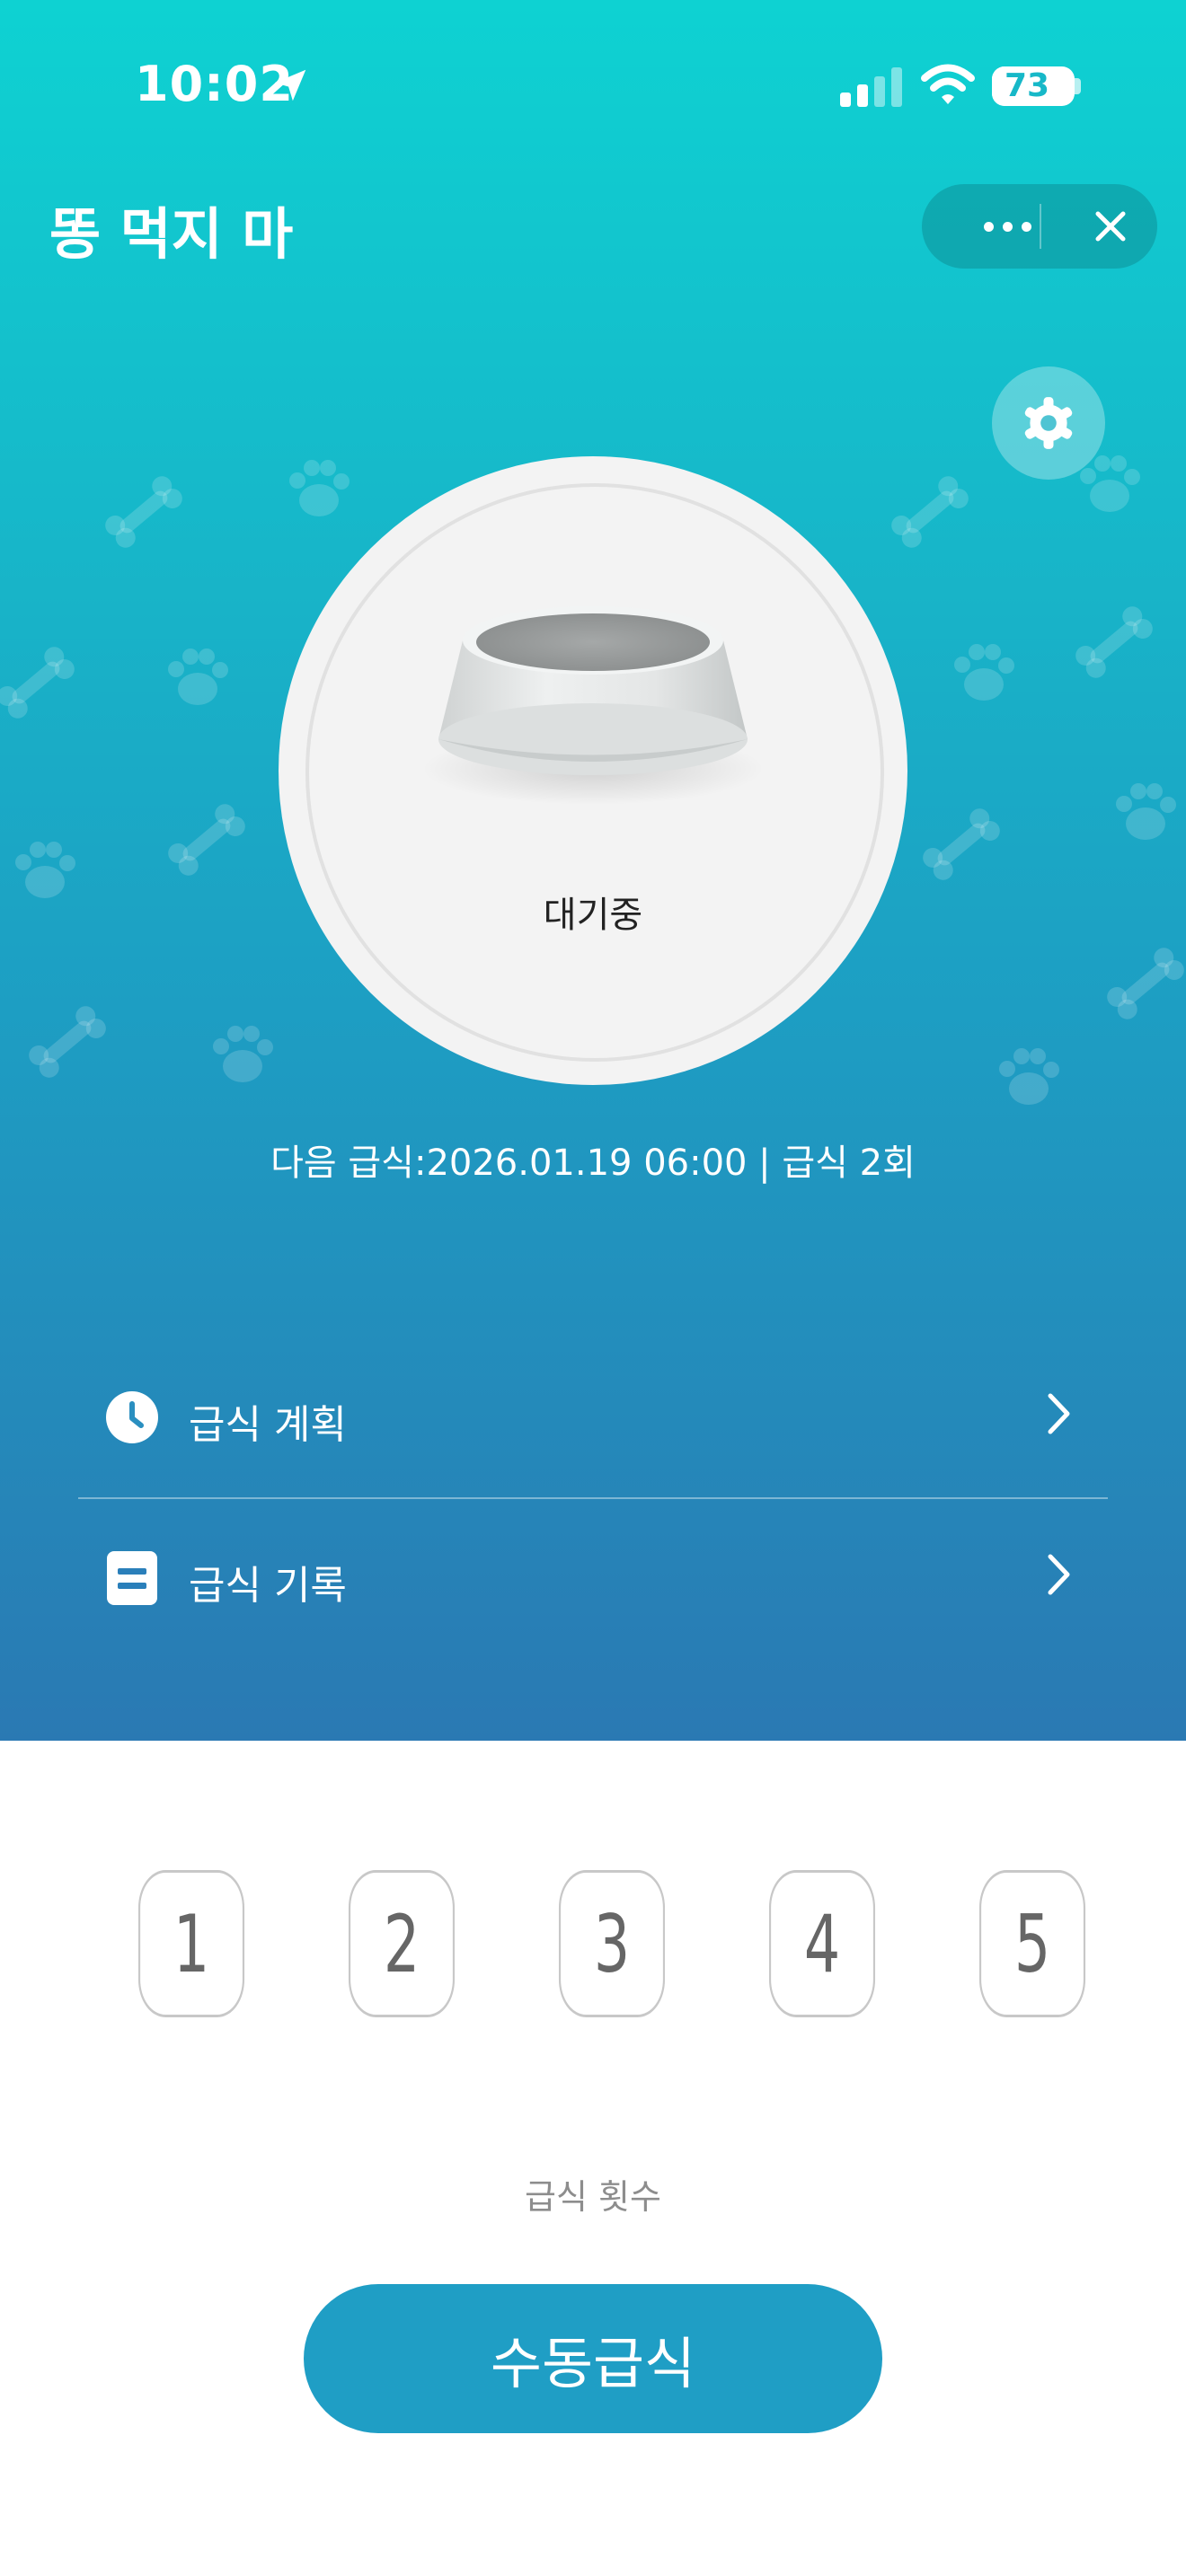 The image size is (1186, 2576). Describe the element at coordinates (132, 1578) in the screenshot. I see `document-icon` at that location.